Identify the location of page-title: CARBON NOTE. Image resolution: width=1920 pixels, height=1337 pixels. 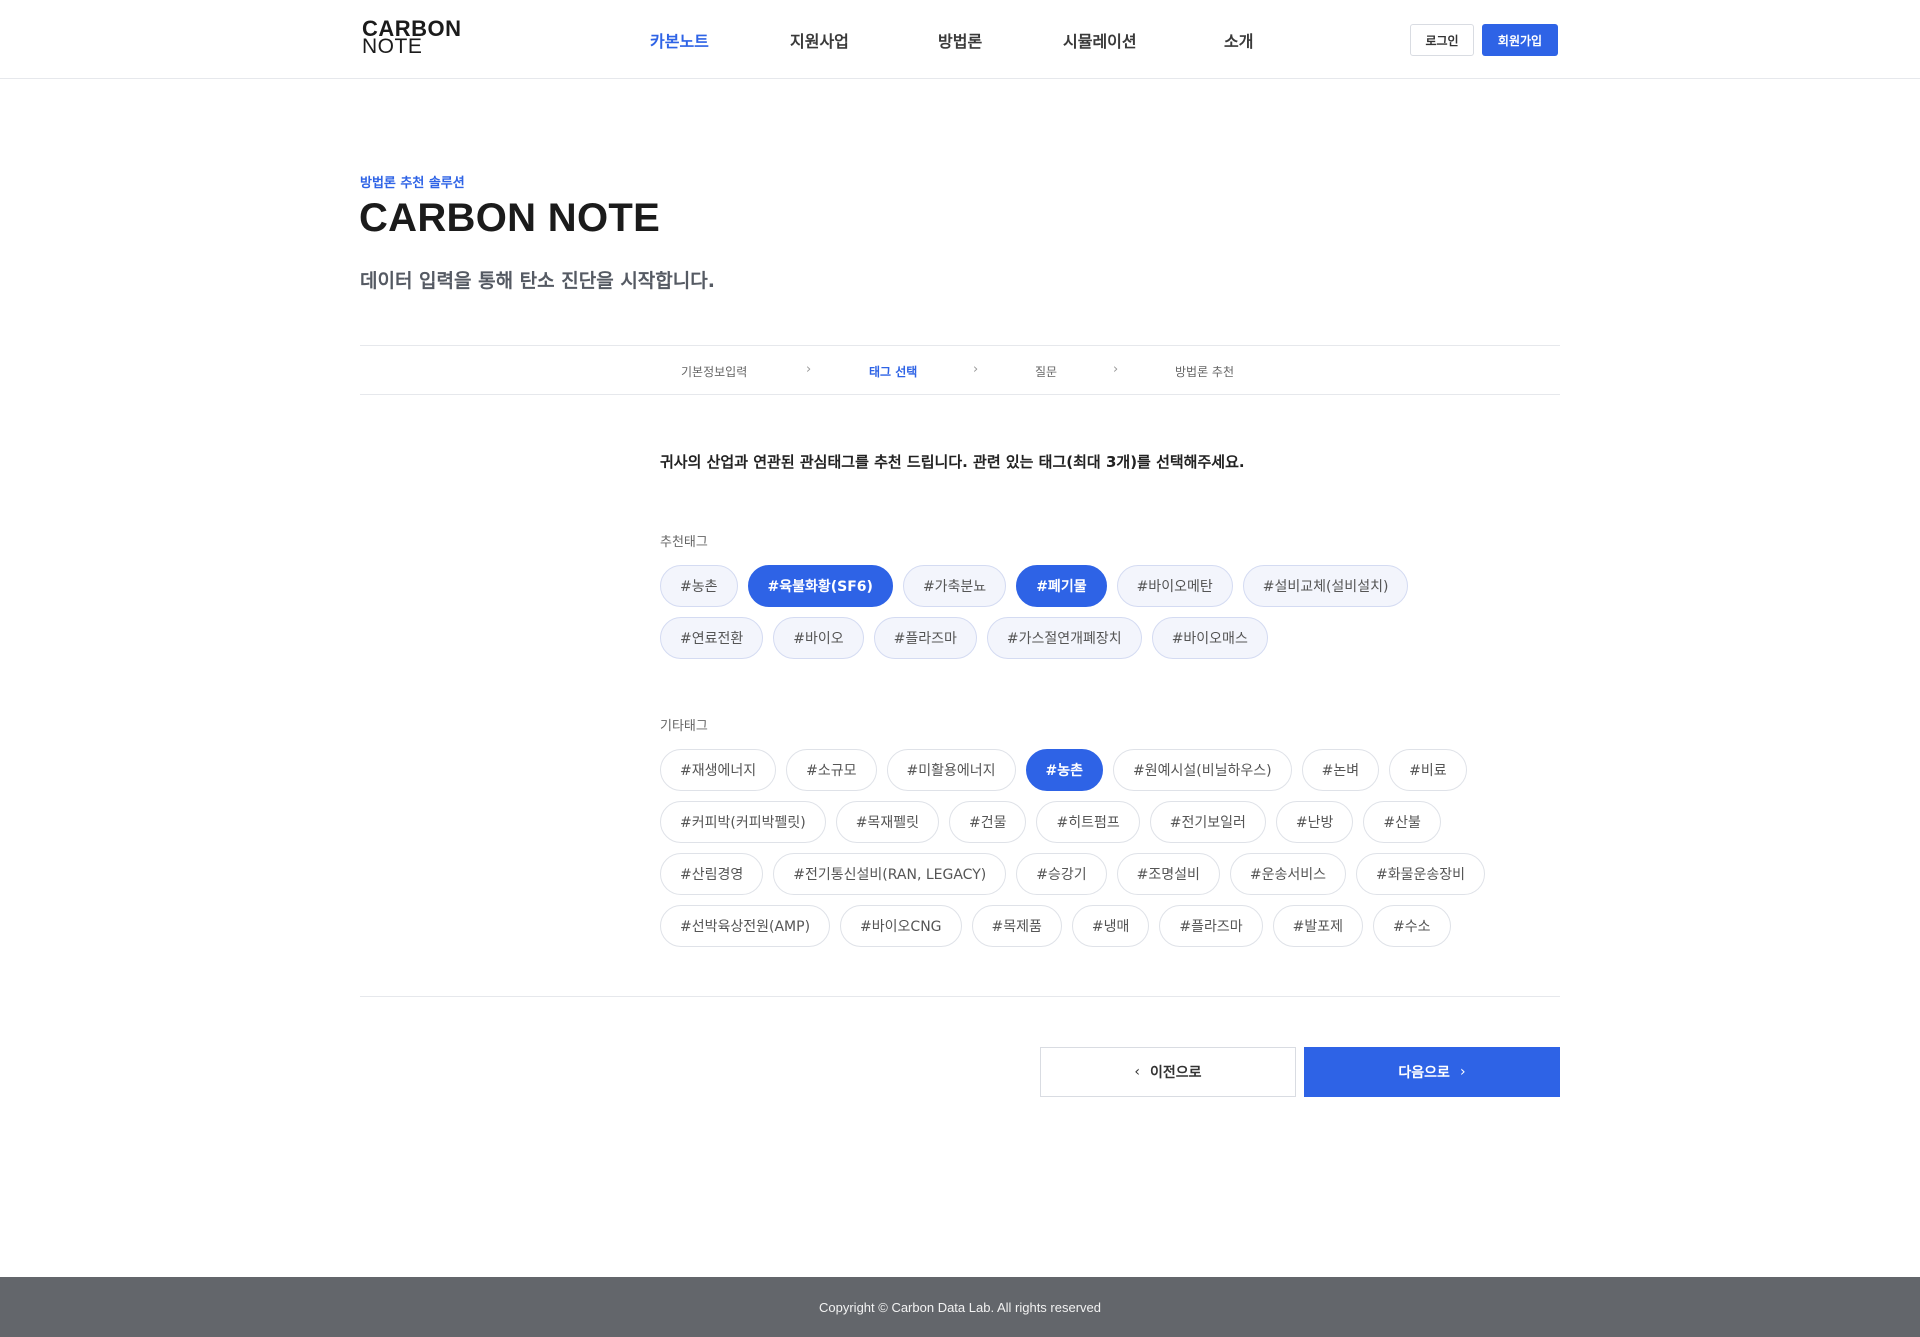
(510, 218).